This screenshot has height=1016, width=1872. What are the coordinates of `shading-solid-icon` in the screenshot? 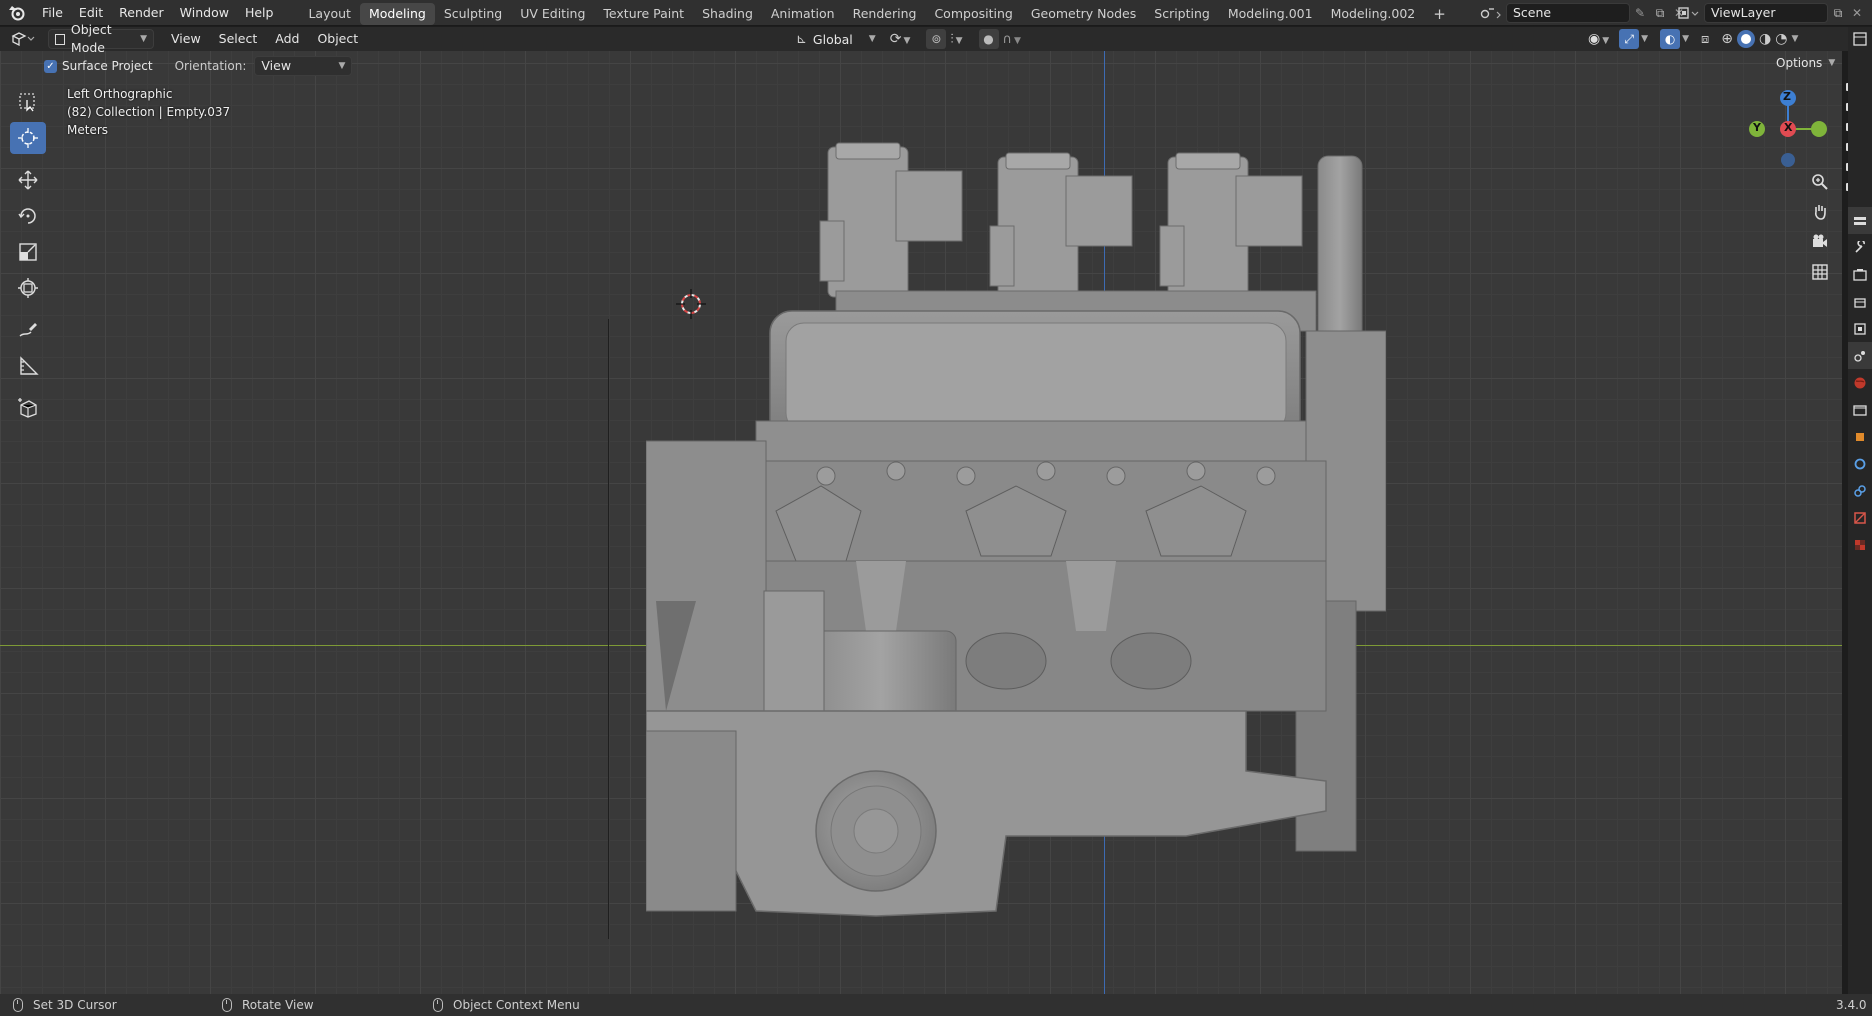 It's located at (1746, 39).